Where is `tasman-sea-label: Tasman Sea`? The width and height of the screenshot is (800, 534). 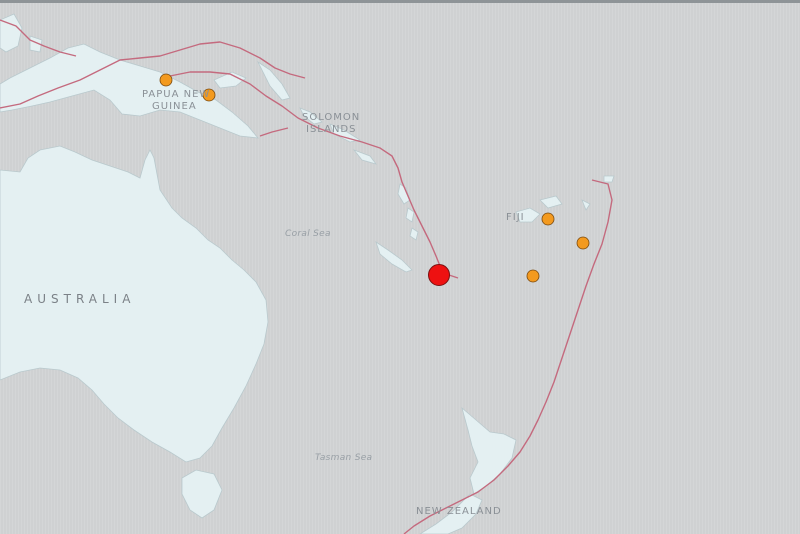 tasman-sea-label: Tasman Sea is located at coordinates (344, 458).